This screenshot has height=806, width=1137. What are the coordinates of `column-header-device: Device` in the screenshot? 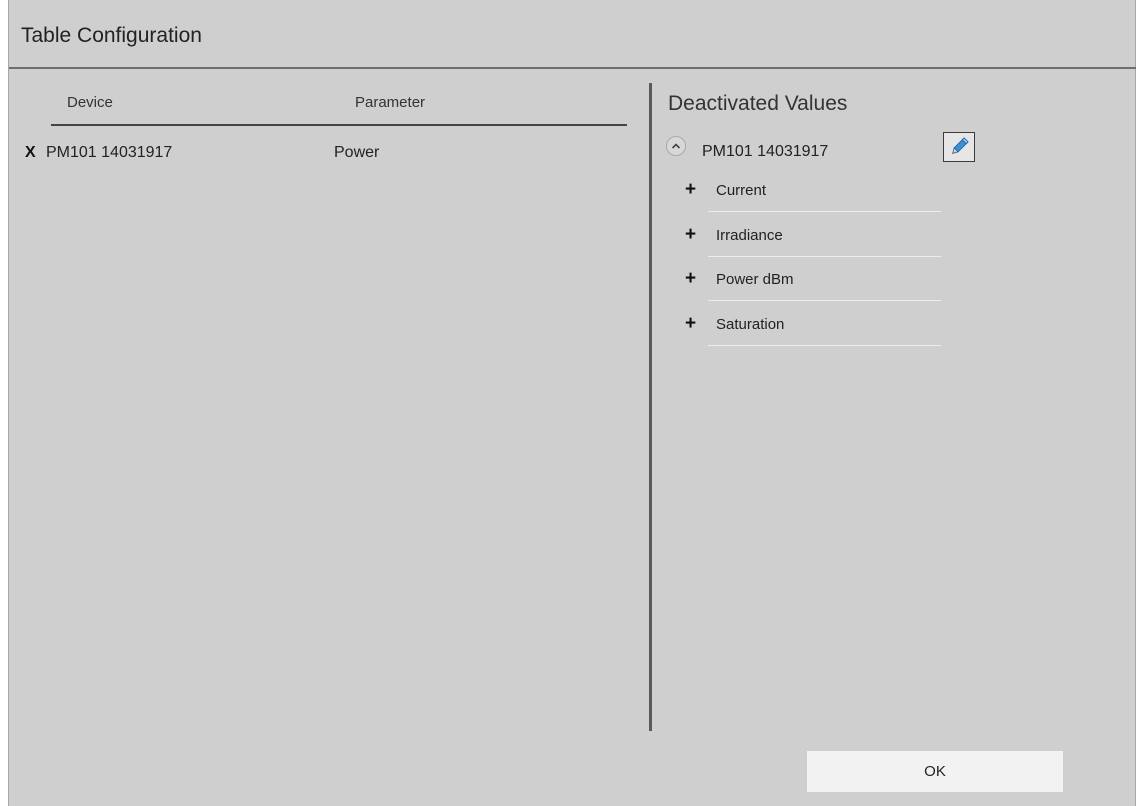 It's located at (90, 102).